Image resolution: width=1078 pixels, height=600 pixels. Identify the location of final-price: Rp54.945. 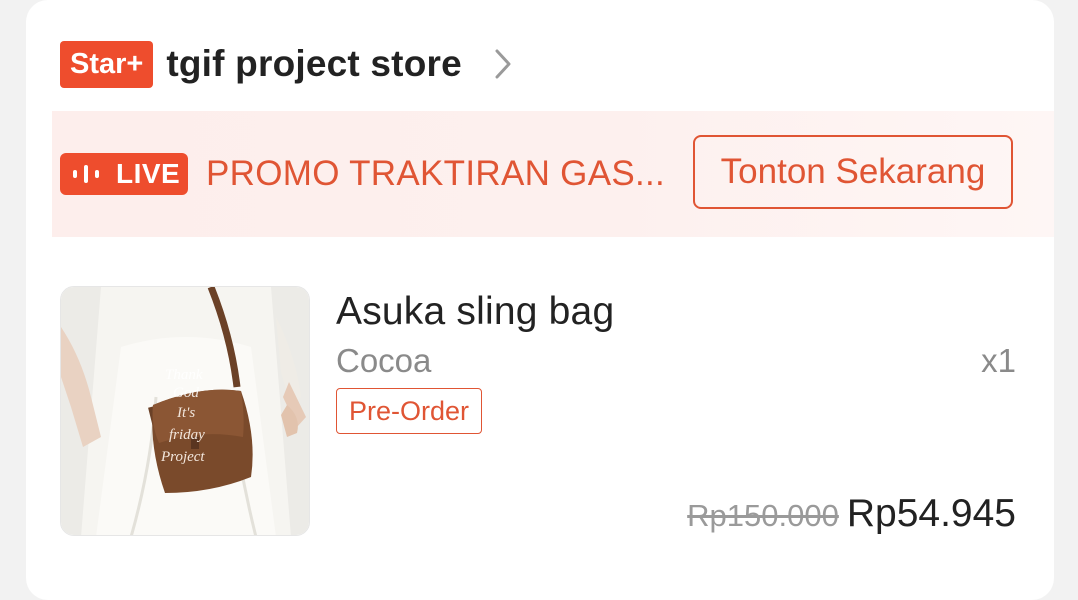
(931, 513).